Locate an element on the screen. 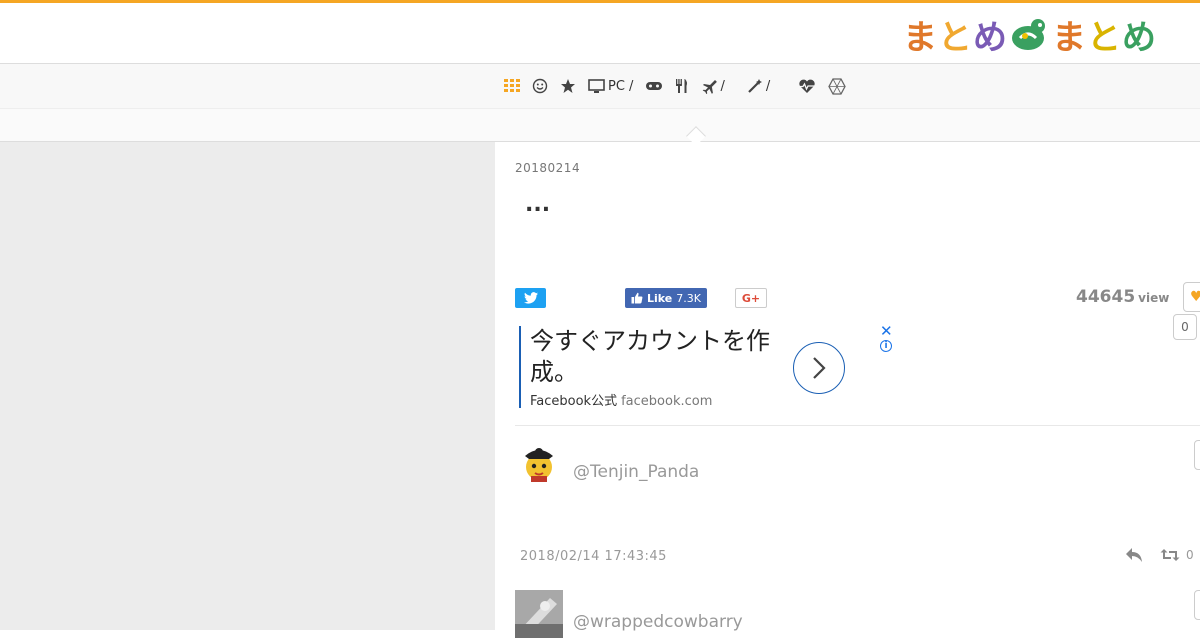 Image resolution: width=1200 pixels, height=638 pixels. category-life: / is located at coordinates (758, 86).